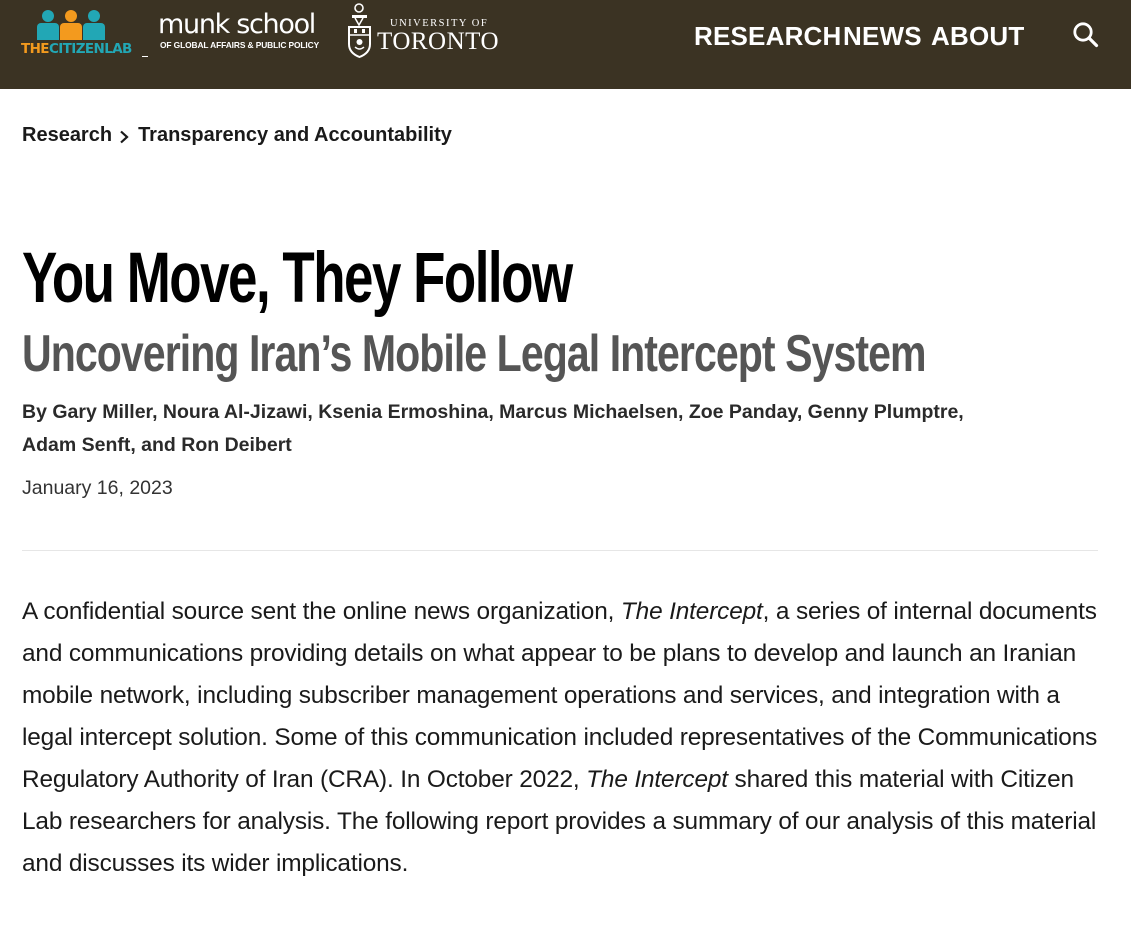 Image resolution: width=1131 pixels, height=944 pixels. I want to click on intro-publication-name-2: The Intercept, so click(657, 779).